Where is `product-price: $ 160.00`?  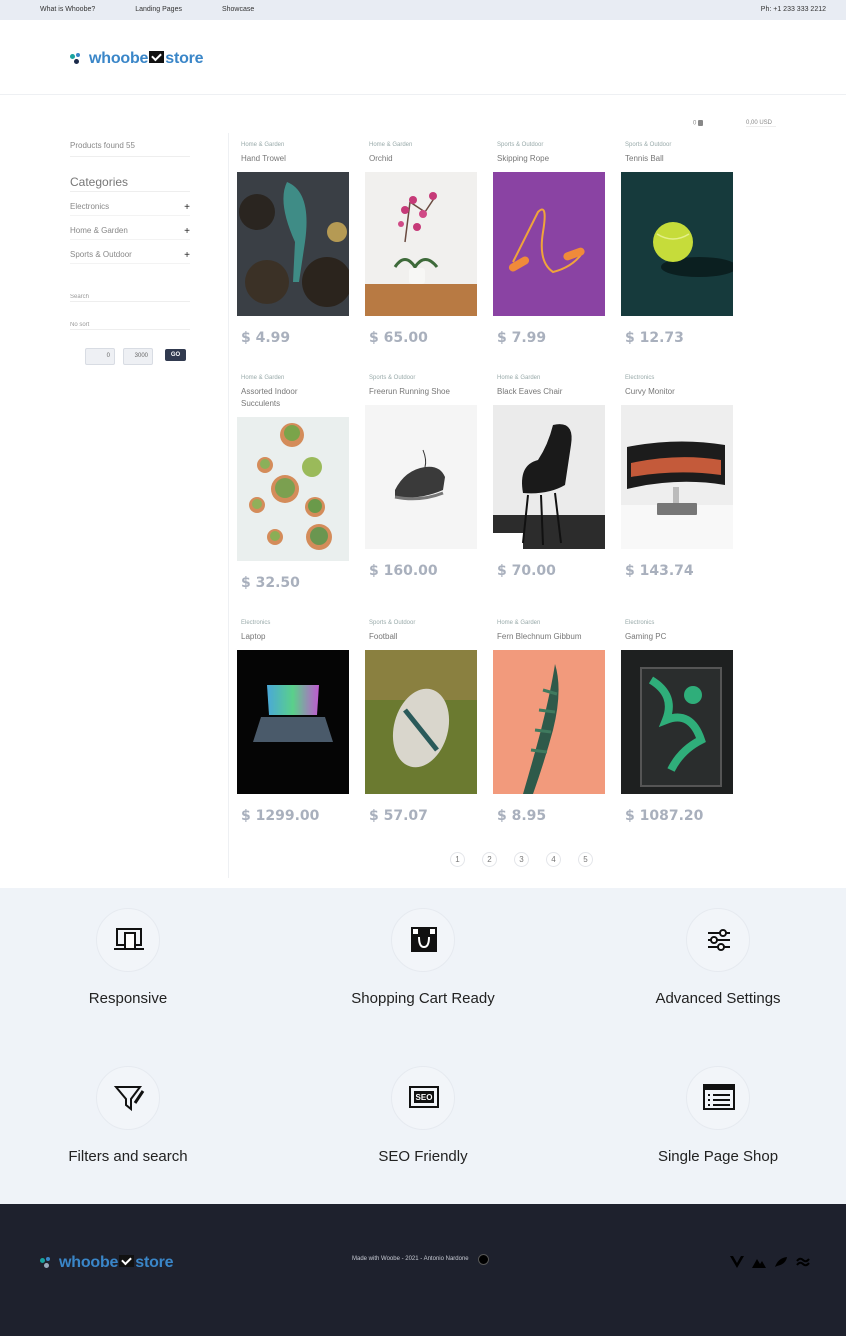
product-price: $ 160.00 is located at coordinates (403, 571).